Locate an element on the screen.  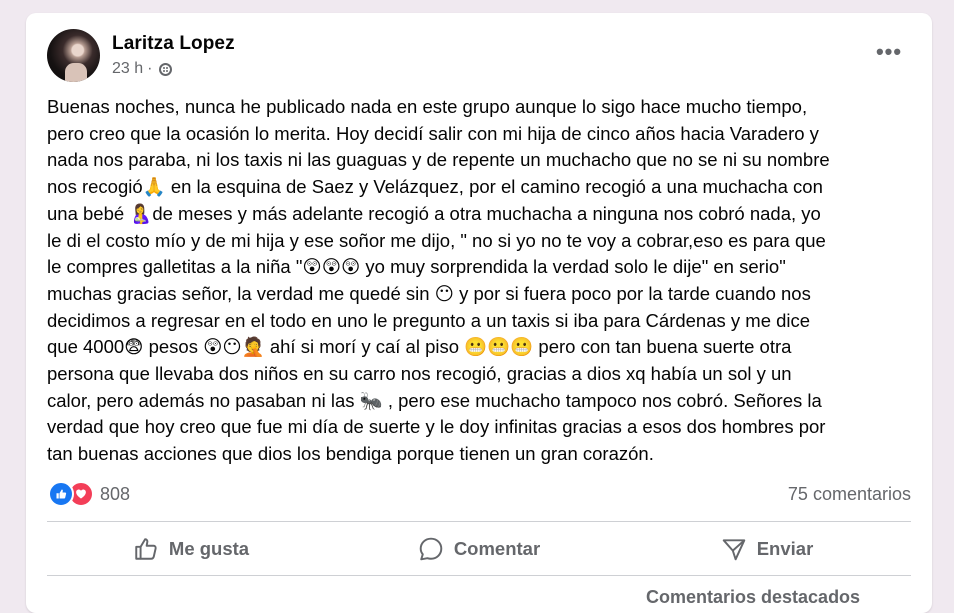
like-button: Me gusta is located at coordinates (191, 548).